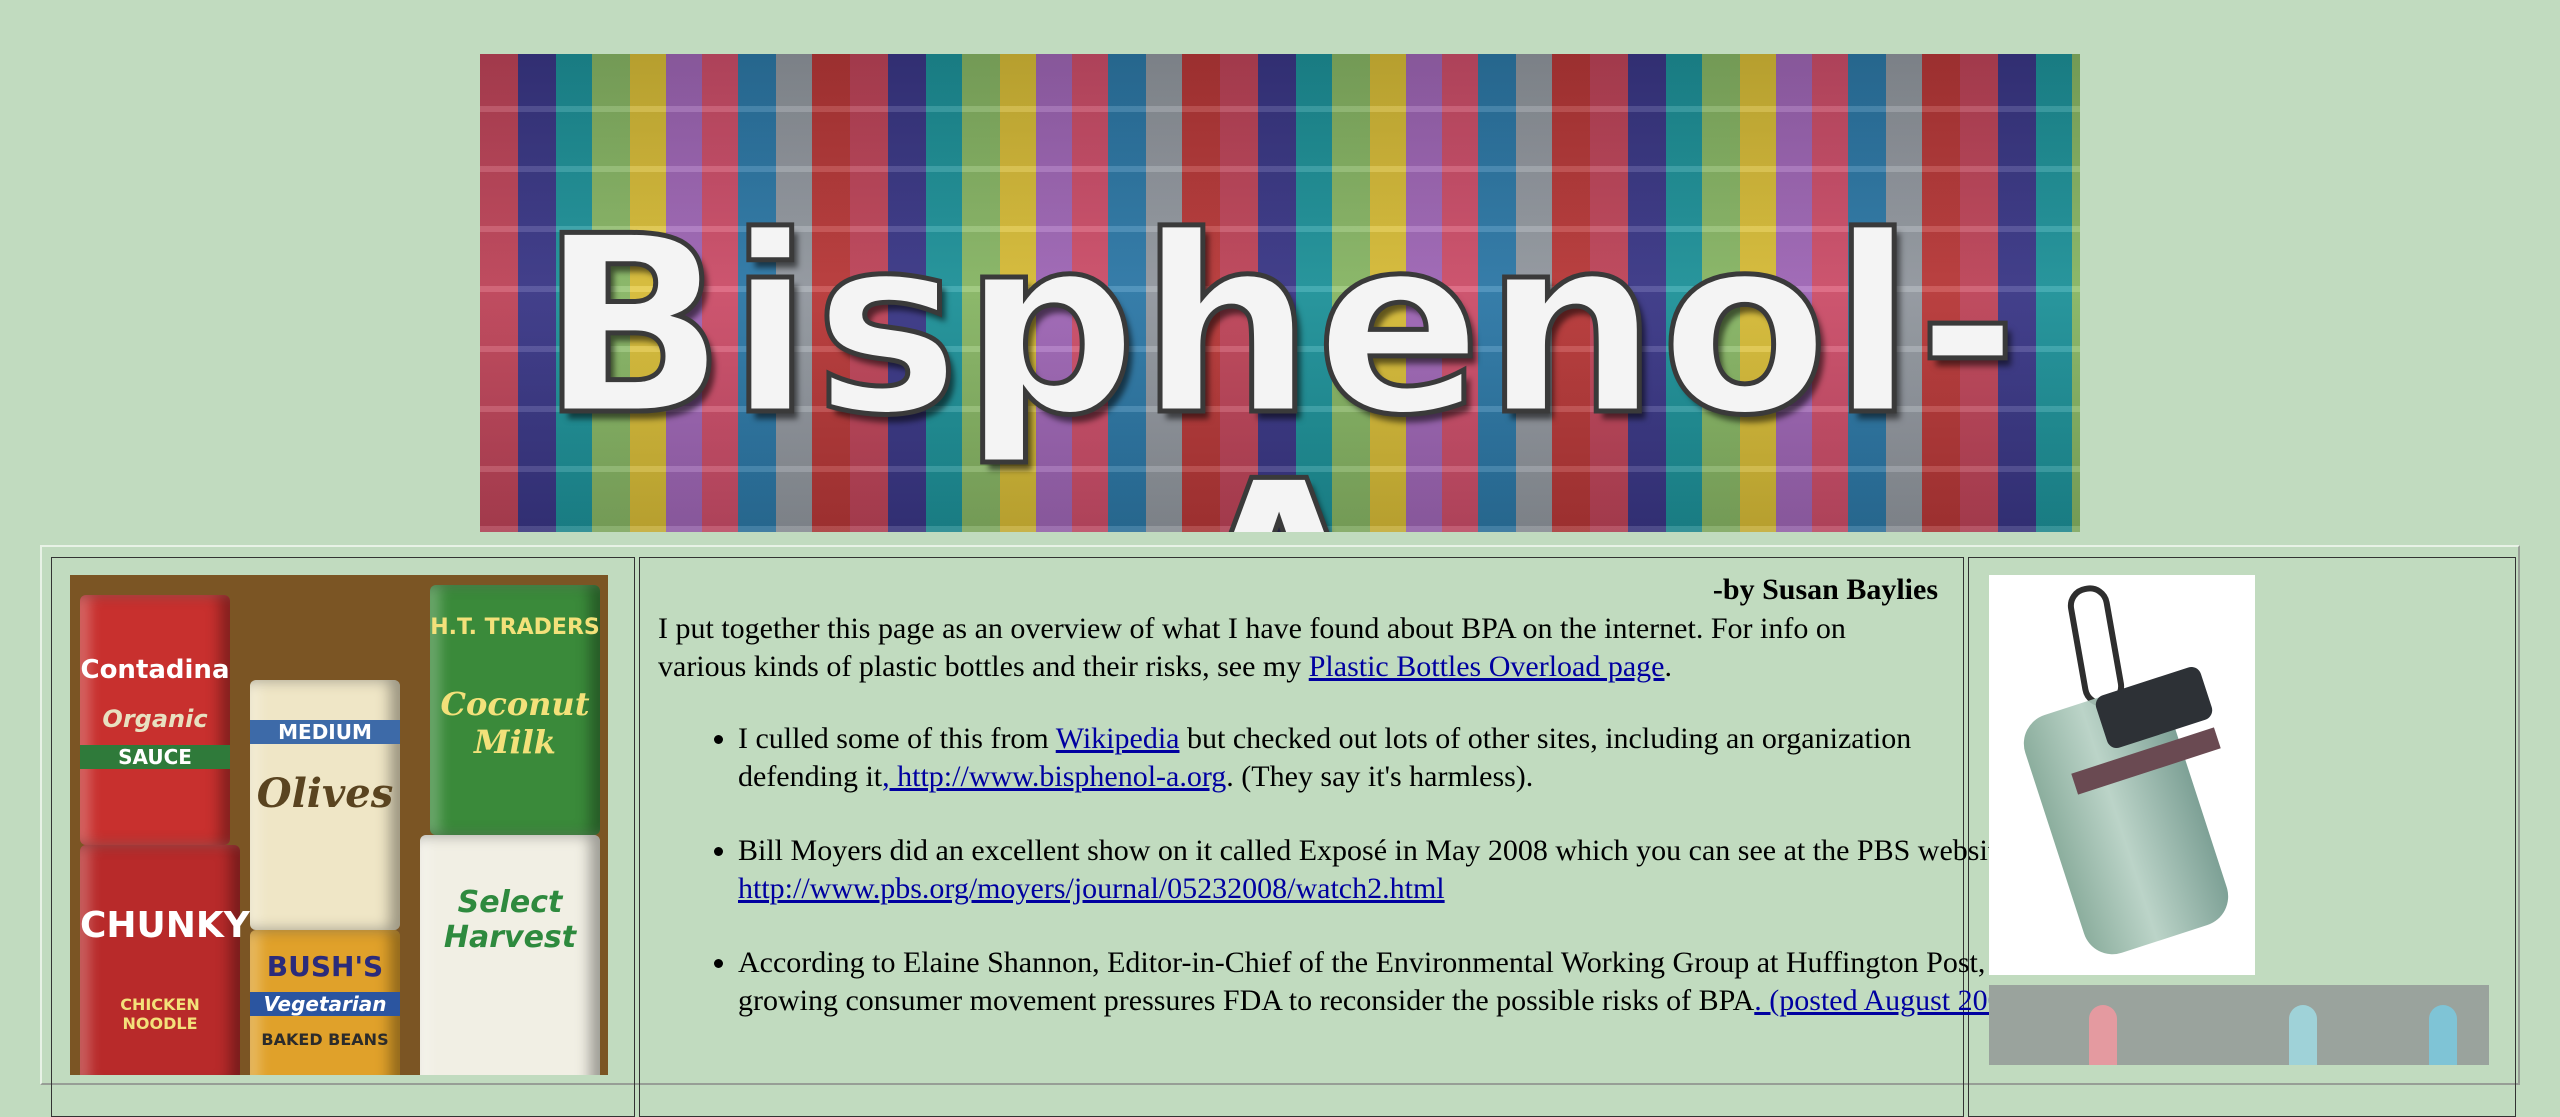 The height and width of the screenshot is (1117, 2560). What do you see at coordinates (515, 723) in the screenshot?
I see `can-label: Coconut Milk` at bounding box center [515, 723].